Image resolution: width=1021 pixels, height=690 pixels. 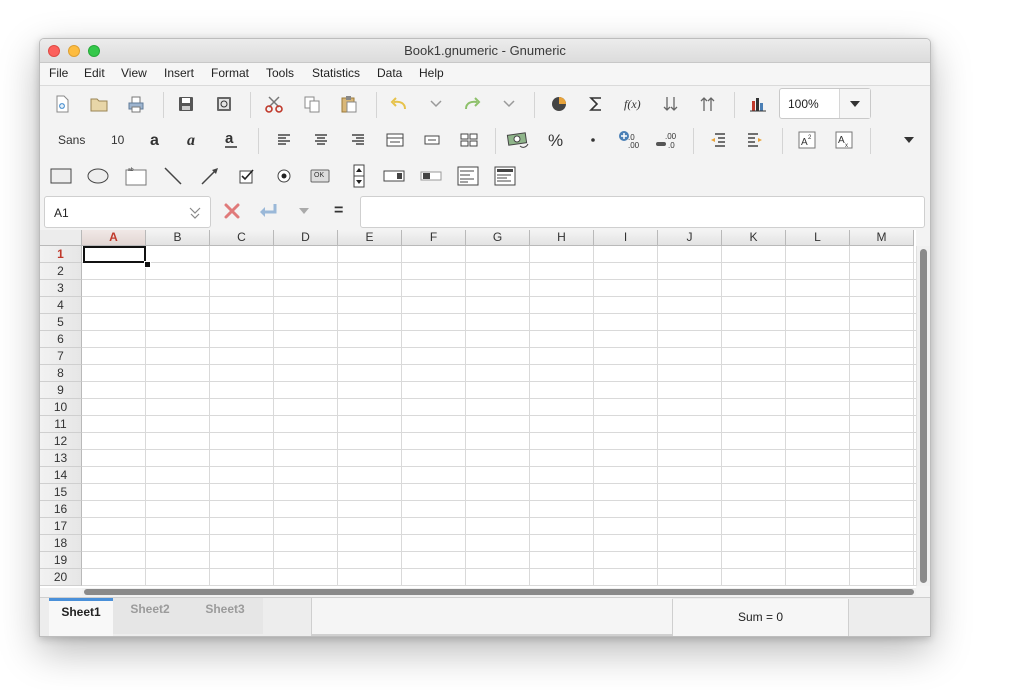 I want to click on menu-tools: Tools, so click(x=280, y=73).